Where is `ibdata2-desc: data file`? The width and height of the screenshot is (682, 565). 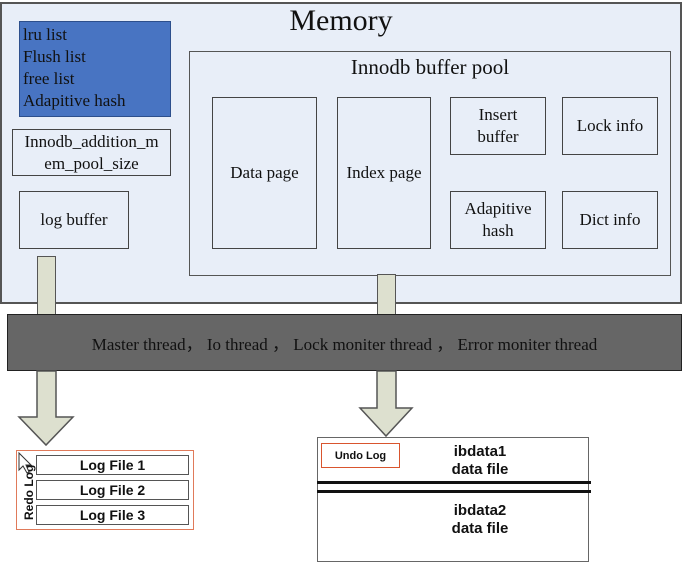
ibdata2-desc: data file is located at coordinates (480, 528).